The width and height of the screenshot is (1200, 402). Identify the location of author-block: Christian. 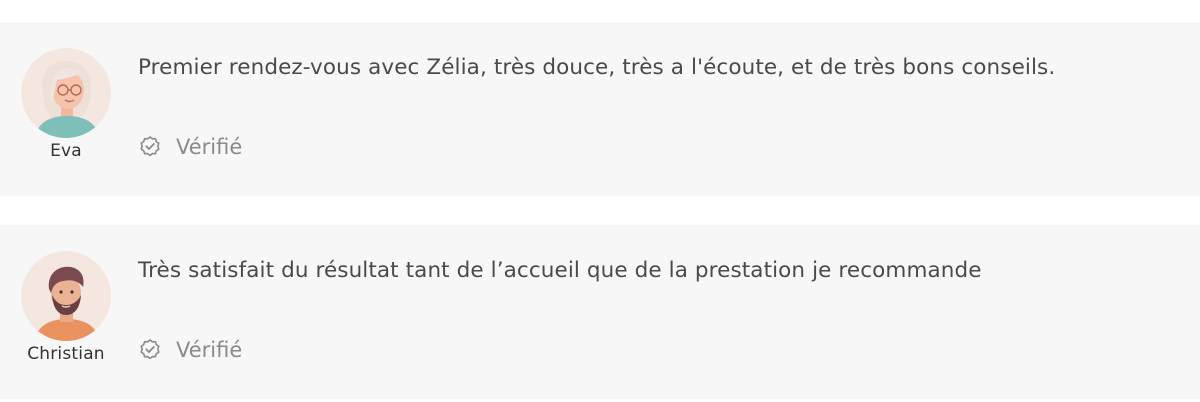
(66, 307).